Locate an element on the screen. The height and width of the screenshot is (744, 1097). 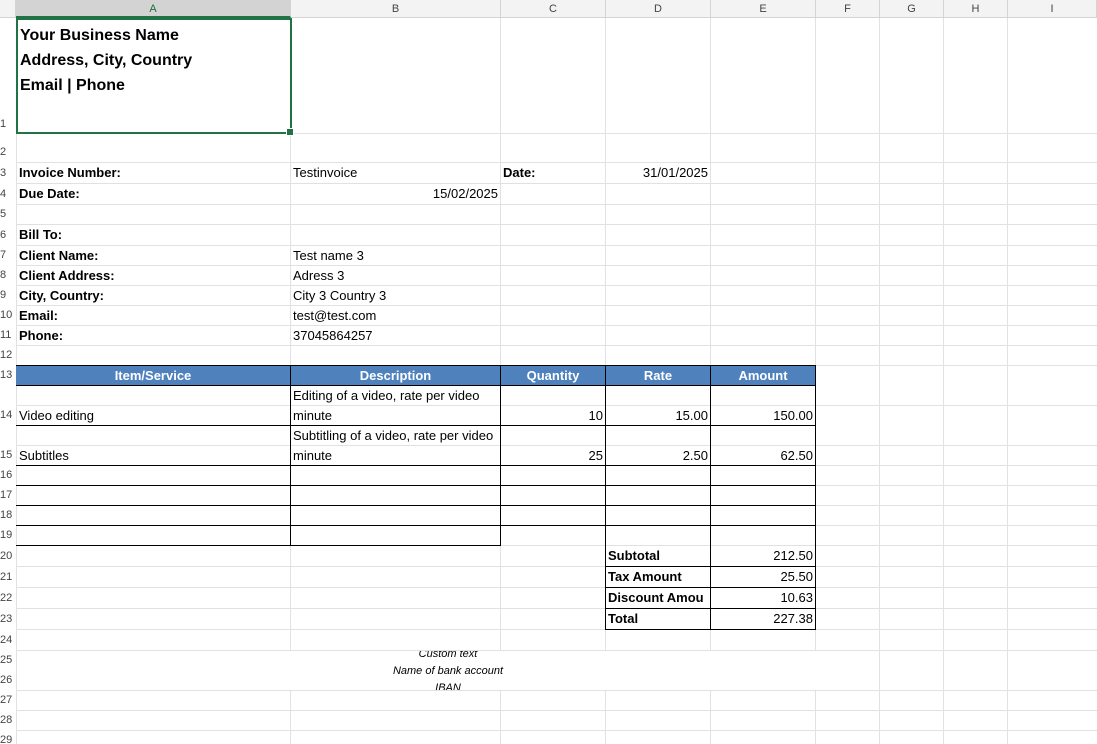
date-label: Date: is located at coordinates (553, 173).